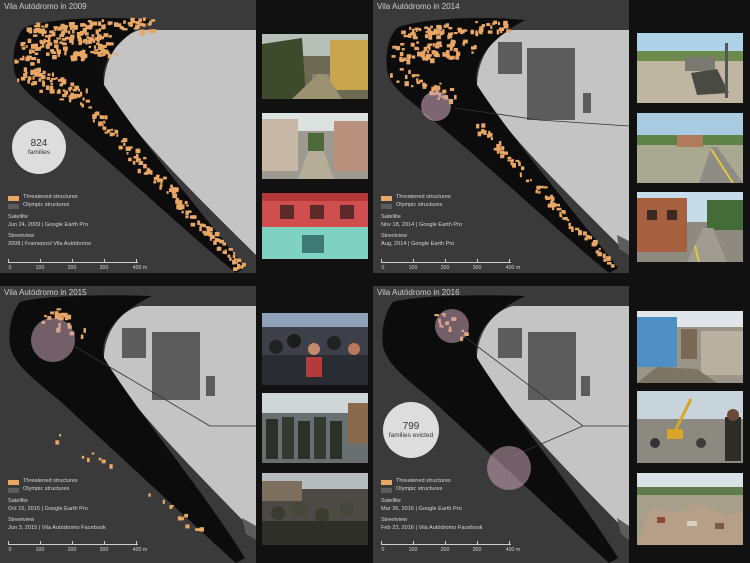  What do you see at coordinates (45, 292) in the screenshot?
I see `panel-title: Vila Autódromo in 2015` at bounding box center [45, 292].